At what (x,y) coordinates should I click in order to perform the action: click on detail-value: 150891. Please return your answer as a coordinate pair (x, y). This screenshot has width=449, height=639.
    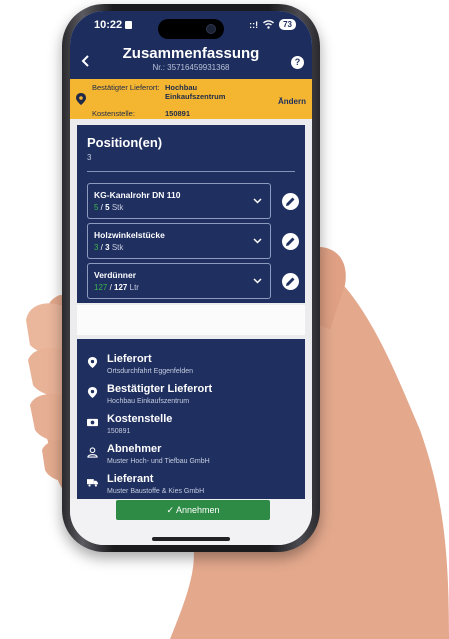
    Looking at the image, I should click on (119, 431).